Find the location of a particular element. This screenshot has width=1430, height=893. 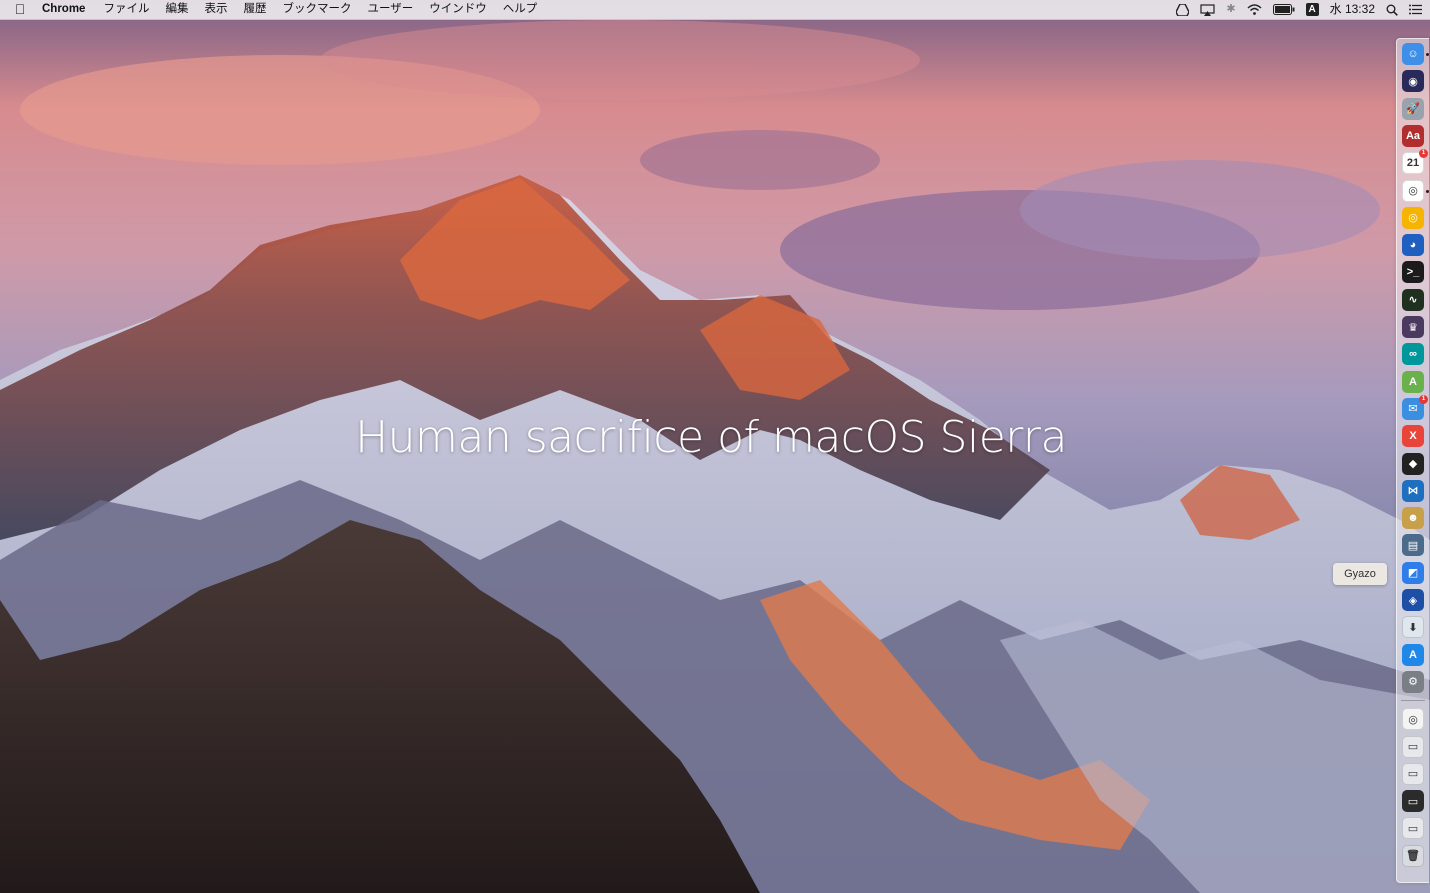

screenshot-stack-1-icon: ▭ is located at coordinates (1413, 746).